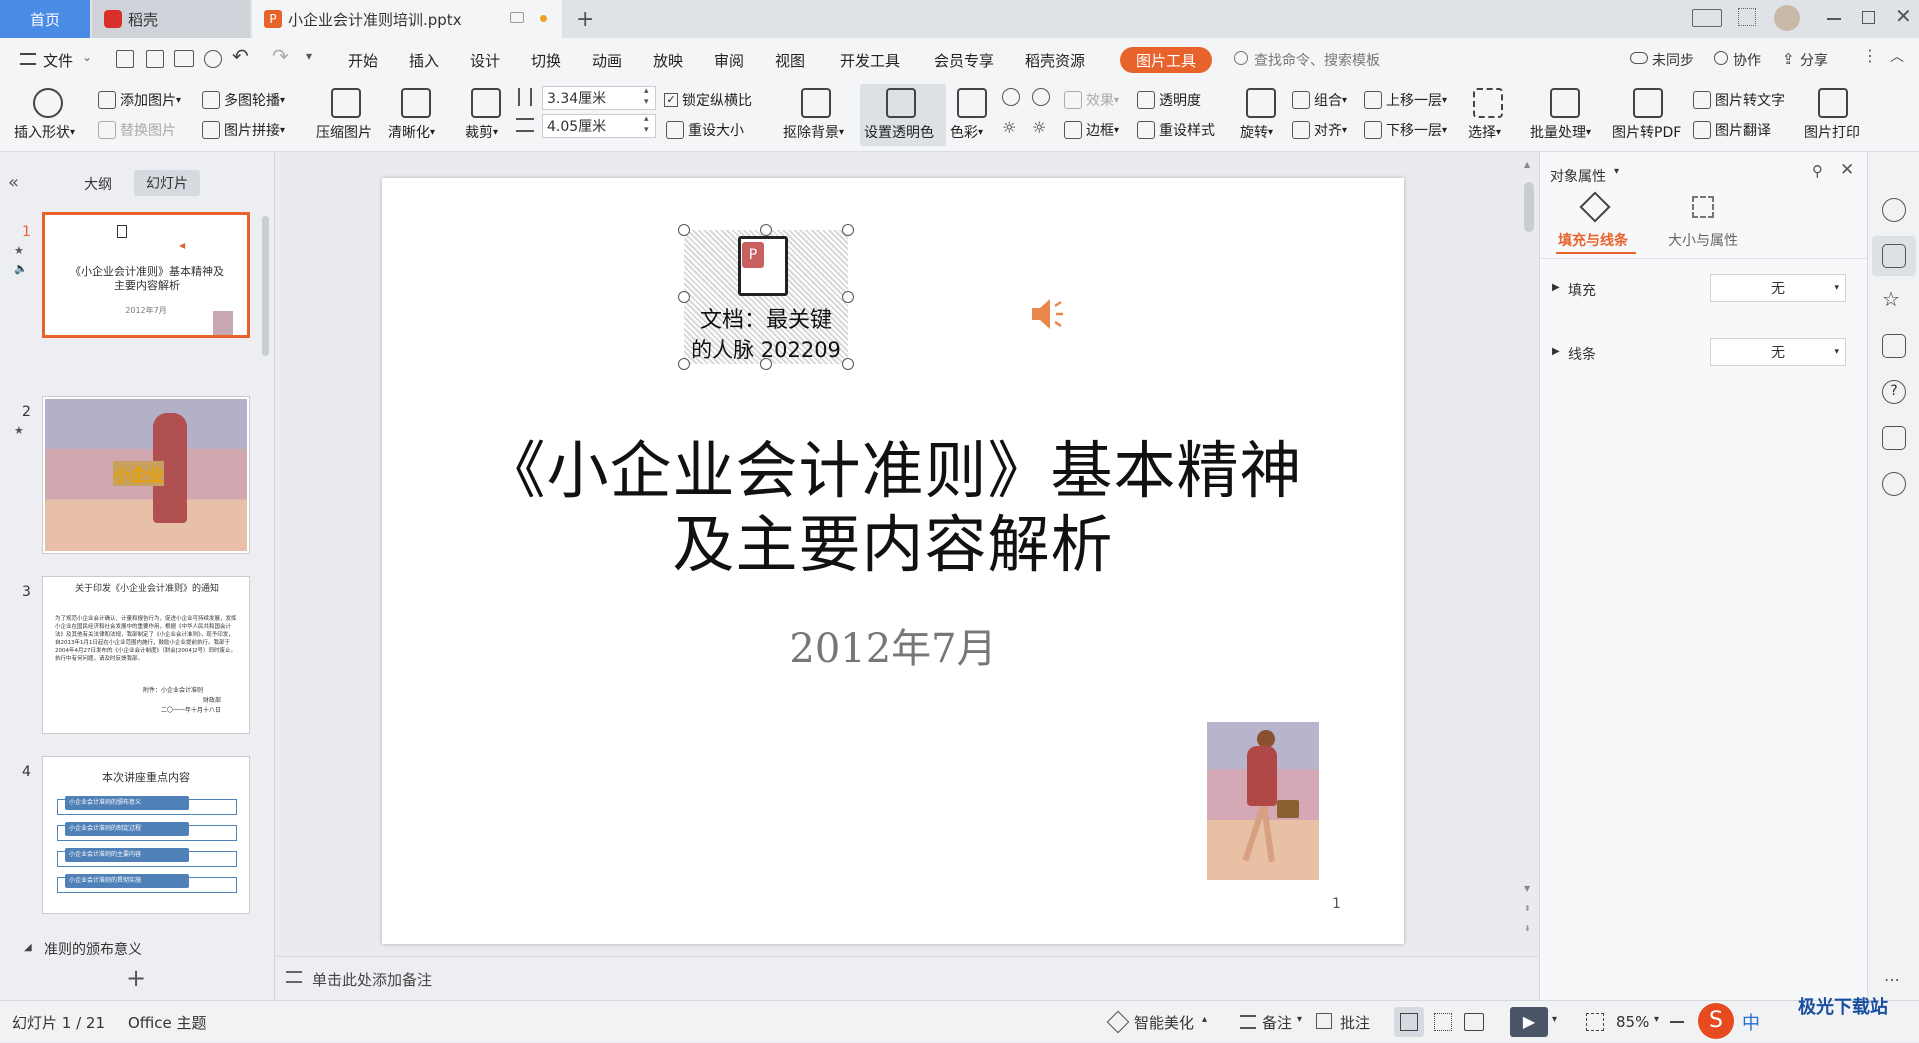  I want to click on fill-select: 无 ▾, so click(1778, 288).